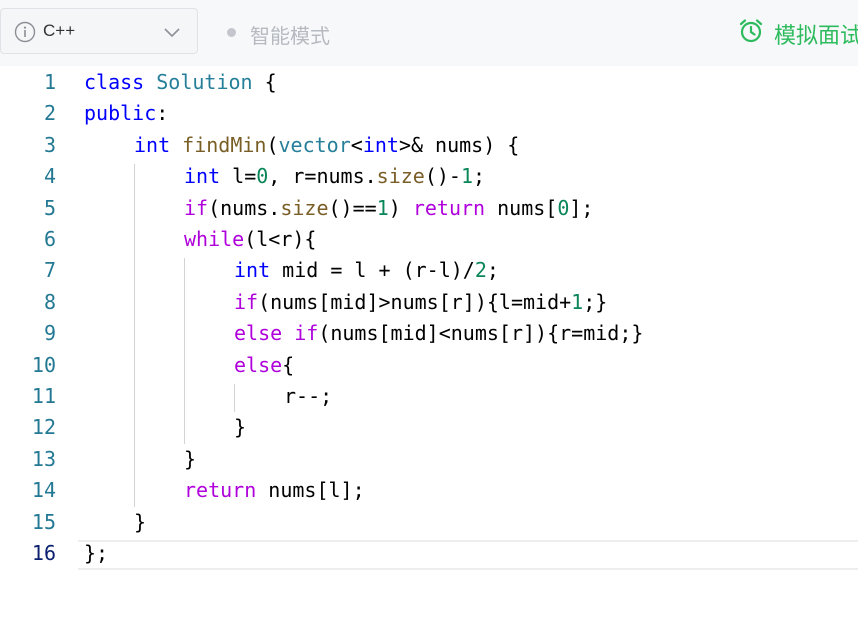 The height and width of the screenshot is (638, 858). I want to click on code-text: class Solution {, so click(180, 82).